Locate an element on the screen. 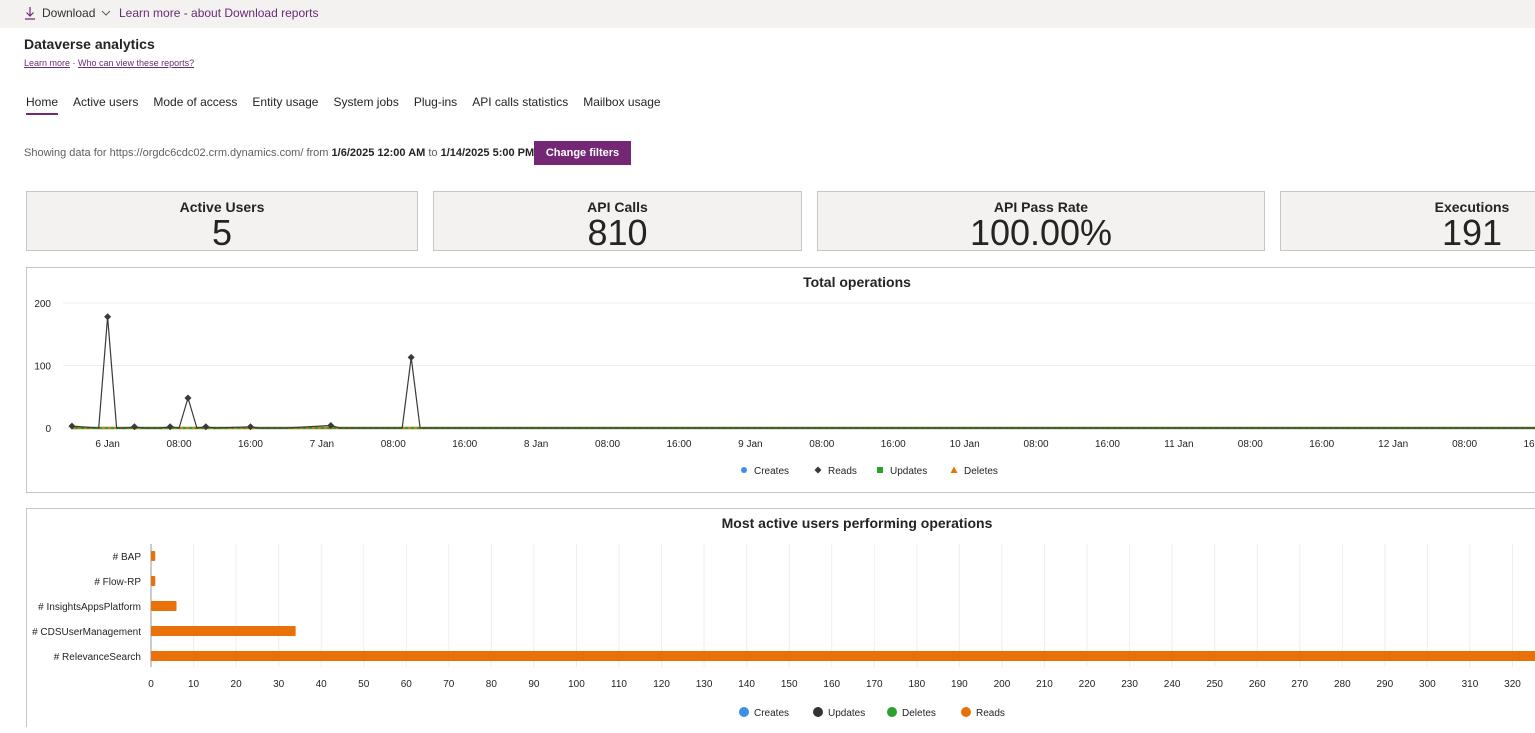 The image size is (1535, 733). x-tick-label: 100 is located at coordinates (576, 684).